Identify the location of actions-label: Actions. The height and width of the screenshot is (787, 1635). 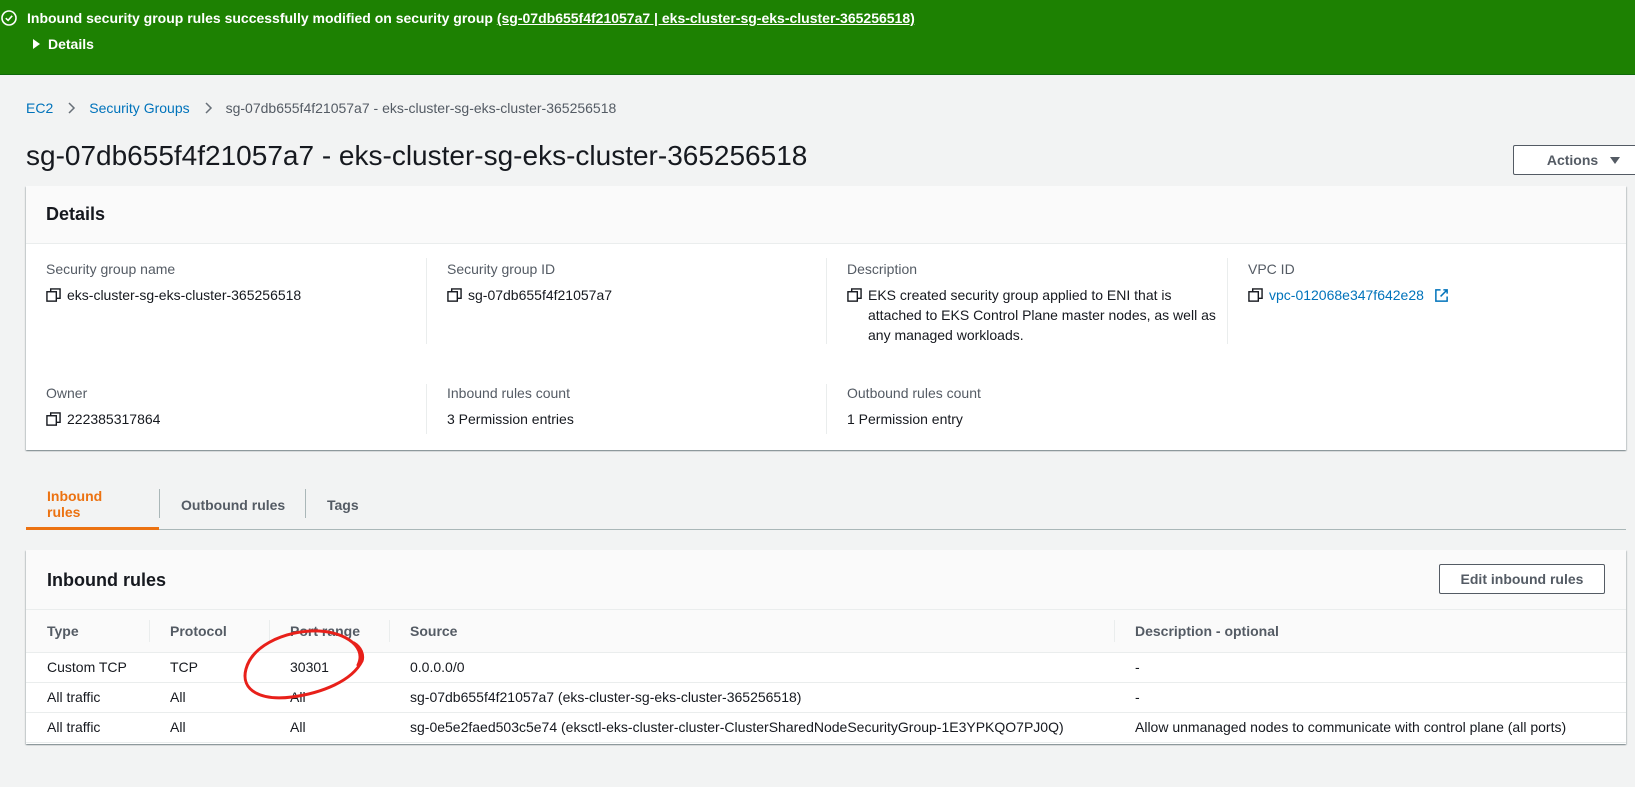
(1572, 160).